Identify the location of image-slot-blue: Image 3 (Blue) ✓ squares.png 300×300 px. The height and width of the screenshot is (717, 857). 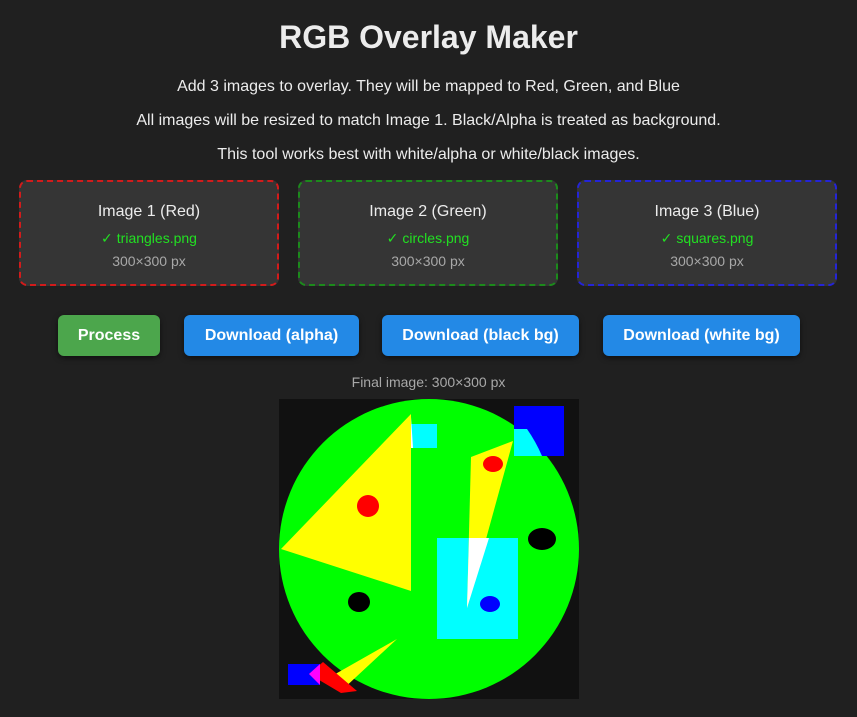
(707, 233).